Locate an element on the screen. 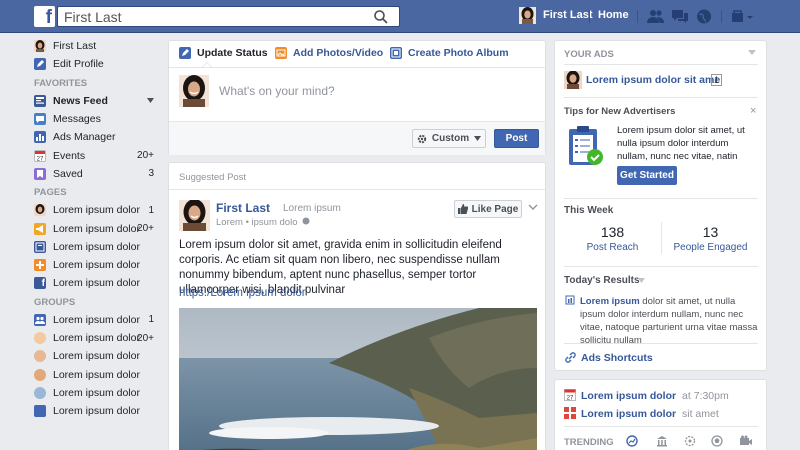 This screenshot has height=450, width=800. ads-shortcuts-link: Ads Shortcuts is located at coordinates (617, 358).